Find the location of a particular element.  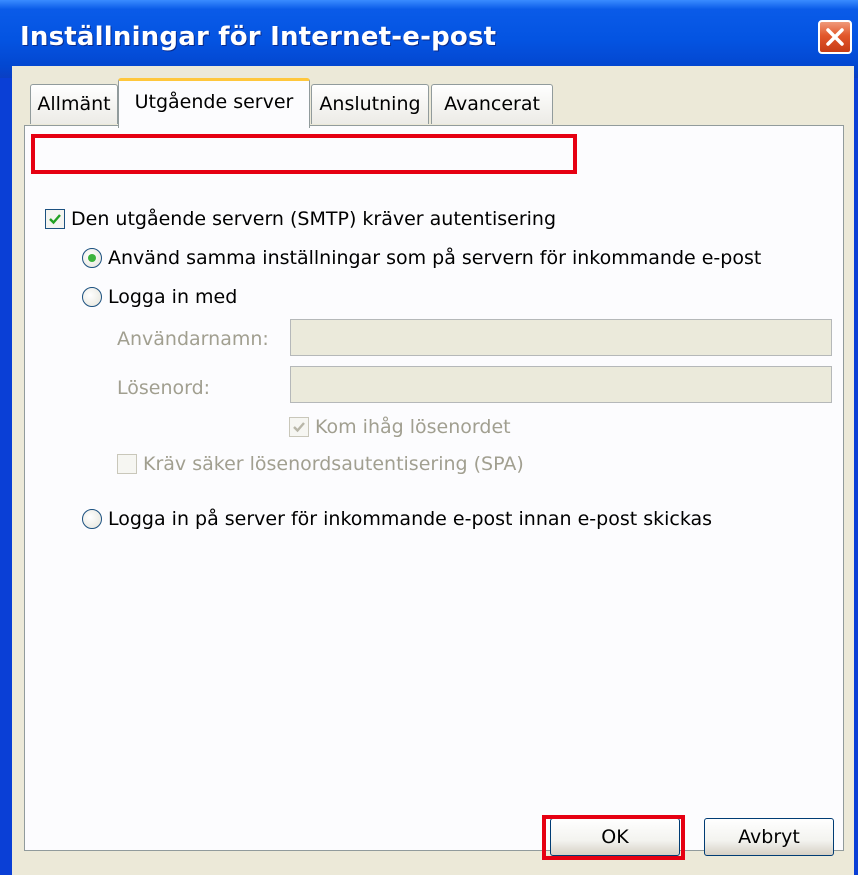

spa-label: Kräv säker lösenordsautentisering (SPA) is located at coordinates (333, 464).